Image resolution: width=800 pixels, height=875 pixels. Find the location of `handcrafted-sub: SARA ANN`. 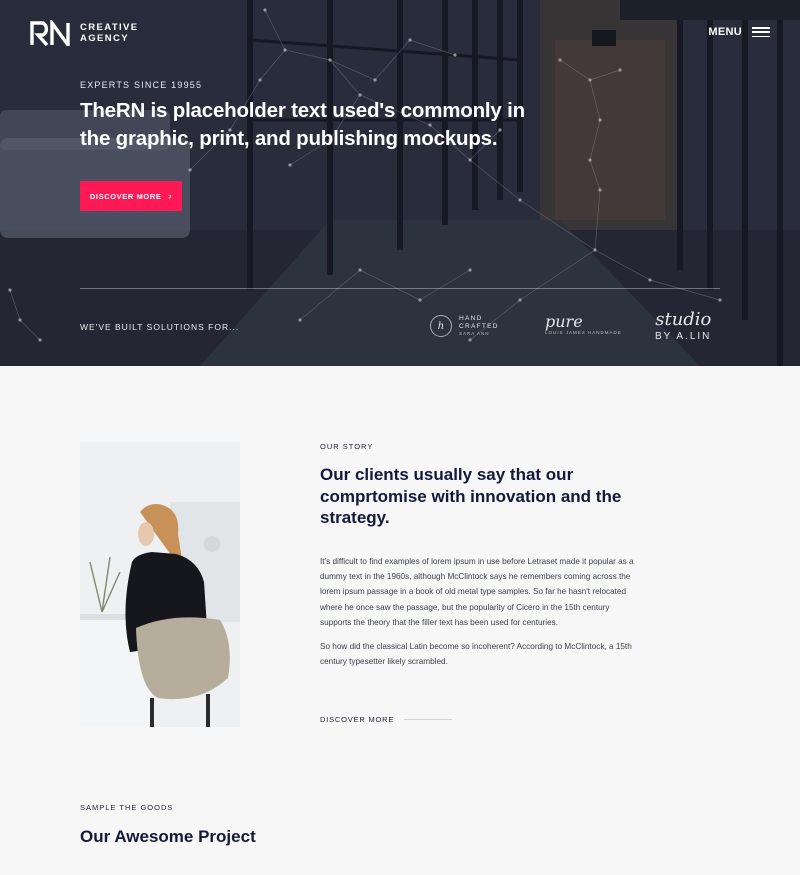

handcrafted-sub: SARA ANN is located at coordinates (474, 333).